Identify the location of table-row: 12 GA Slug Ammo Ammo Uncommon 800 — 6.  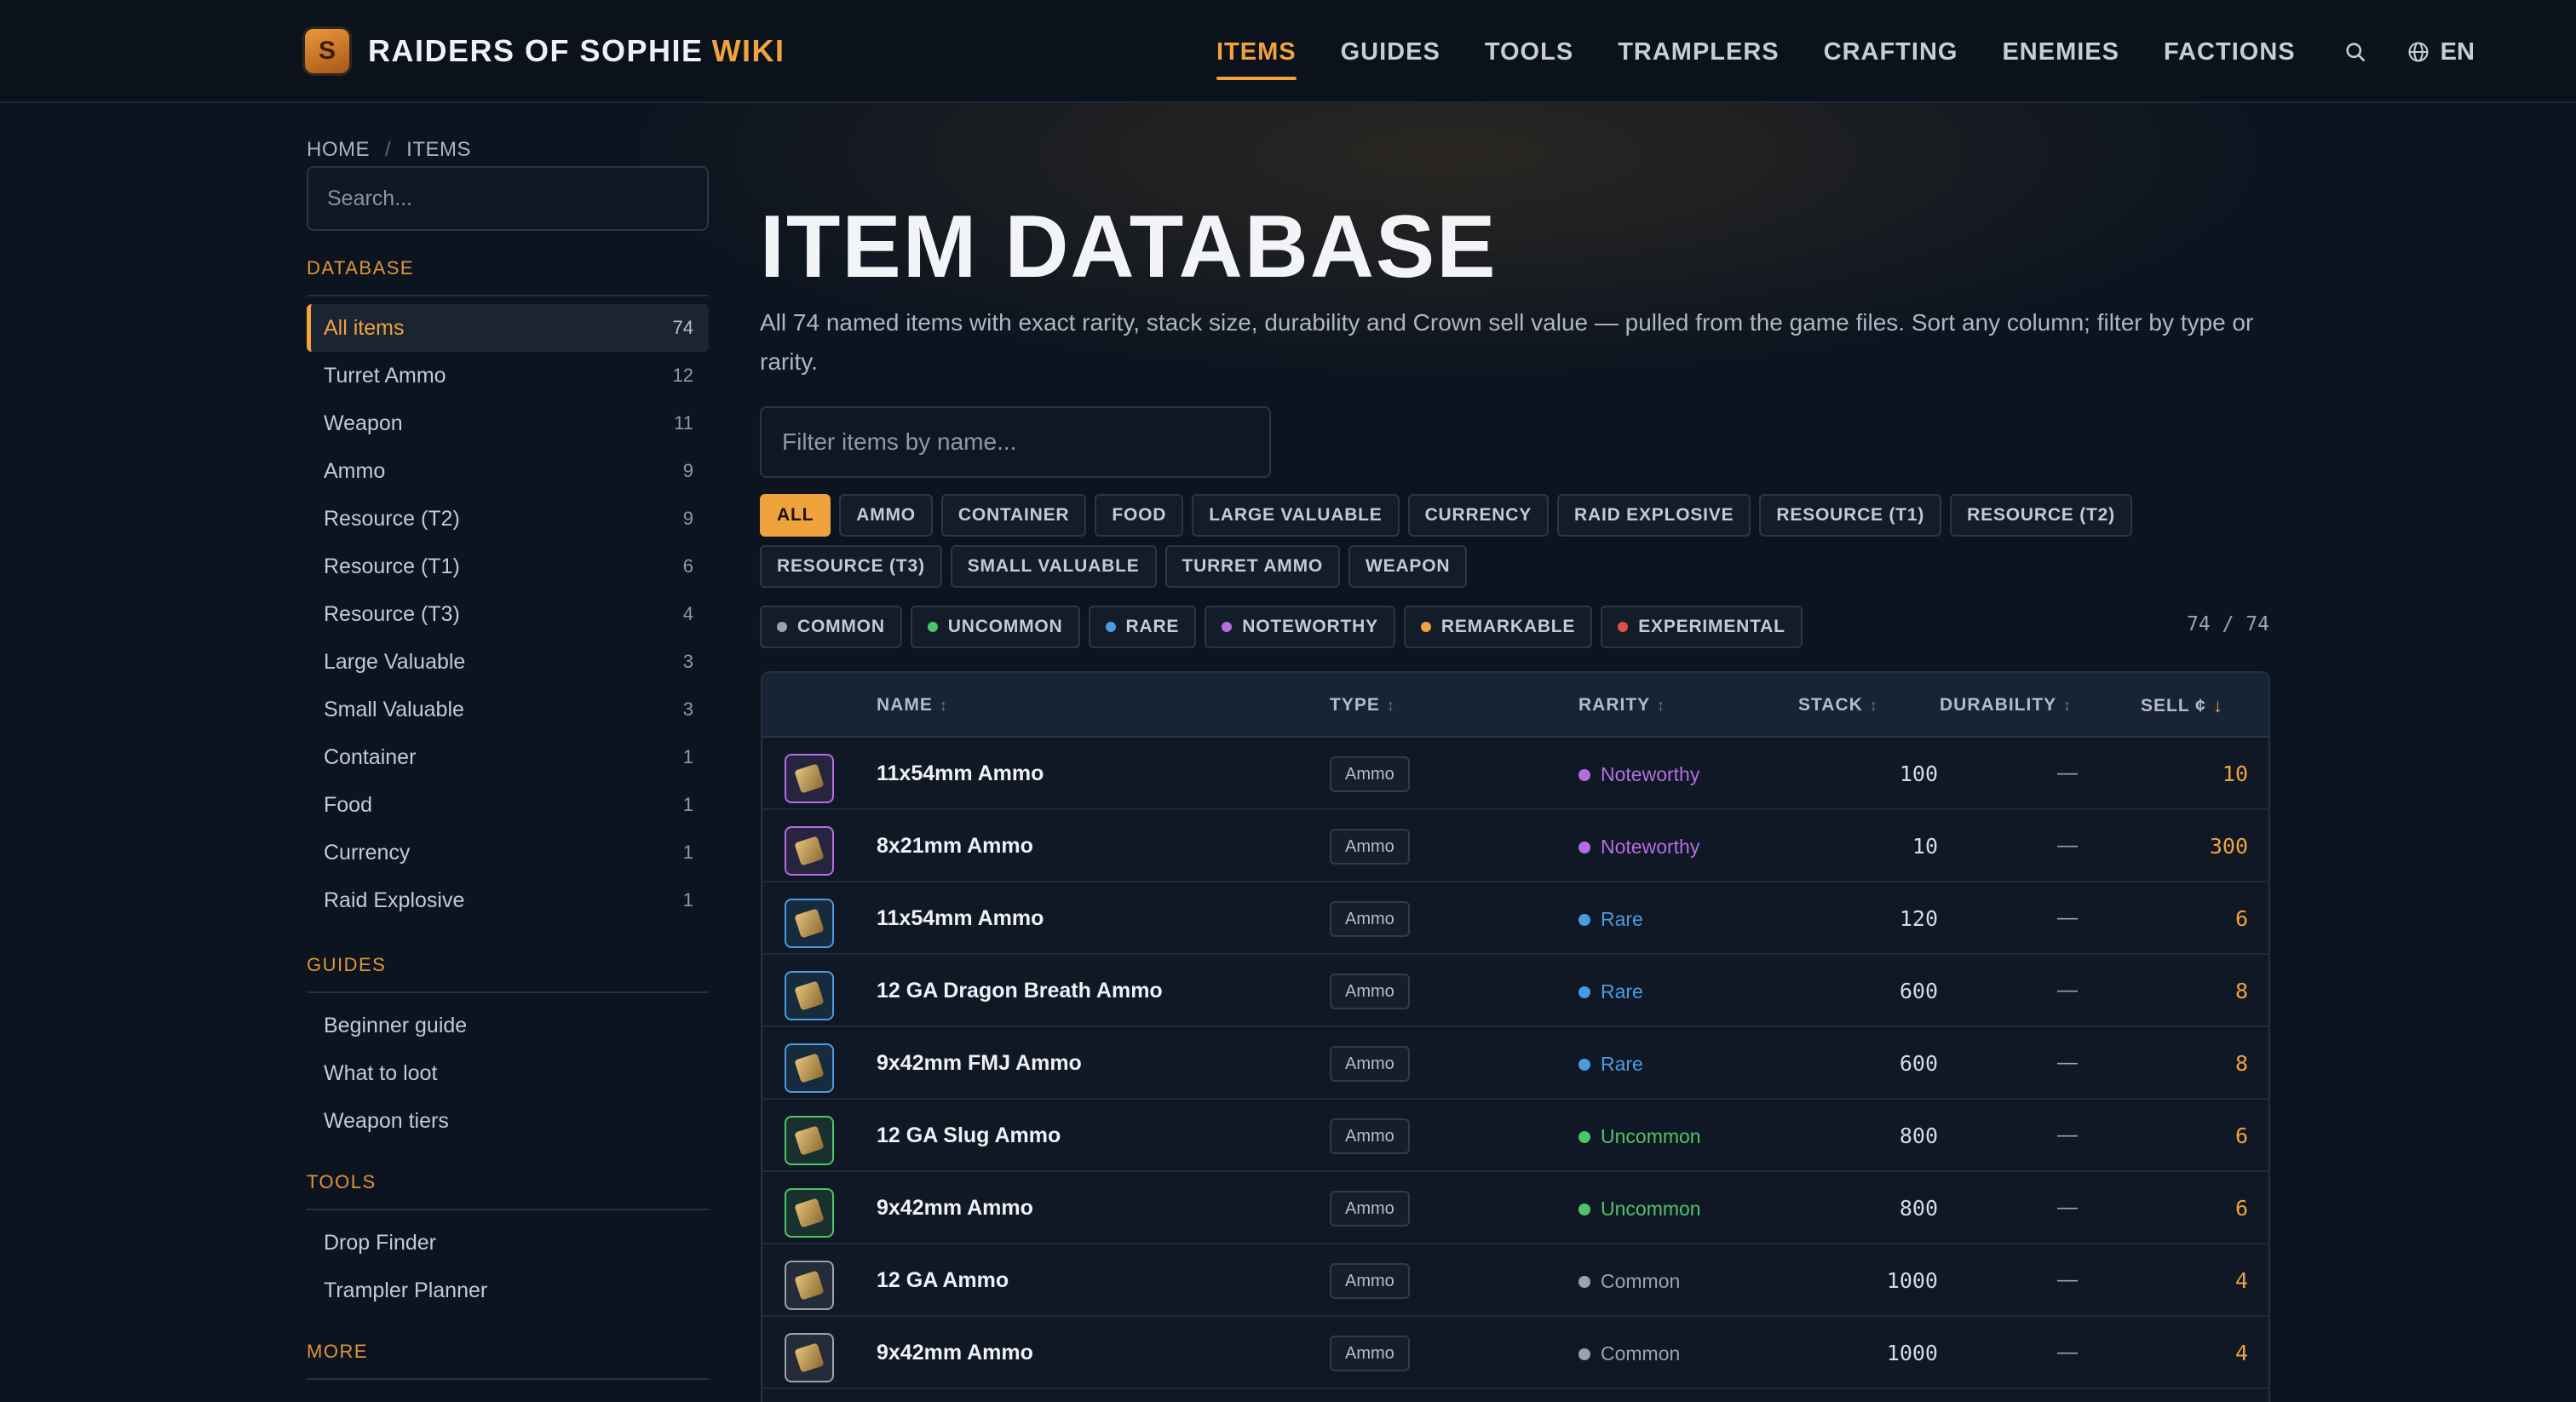
(1515, 1136).